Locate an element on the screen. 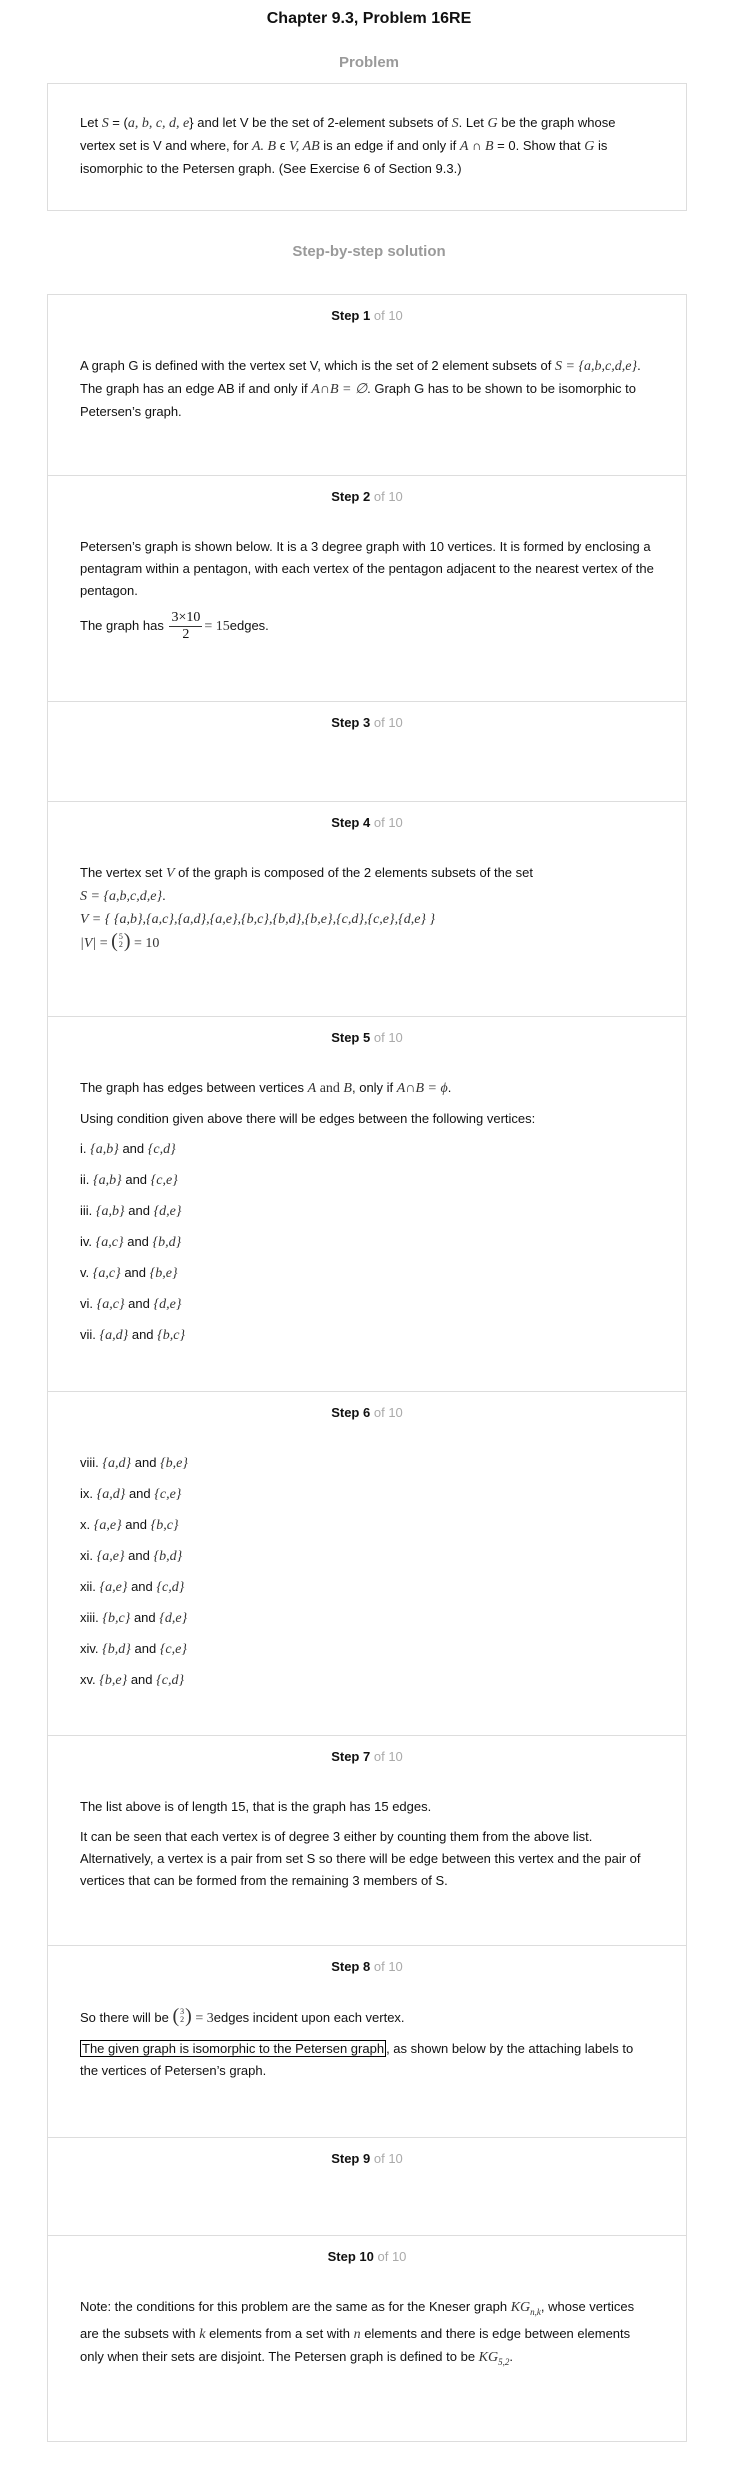 This screenshot has width=738, height=2471. text-segment: So there will be is located at coordinates (126, 2017).